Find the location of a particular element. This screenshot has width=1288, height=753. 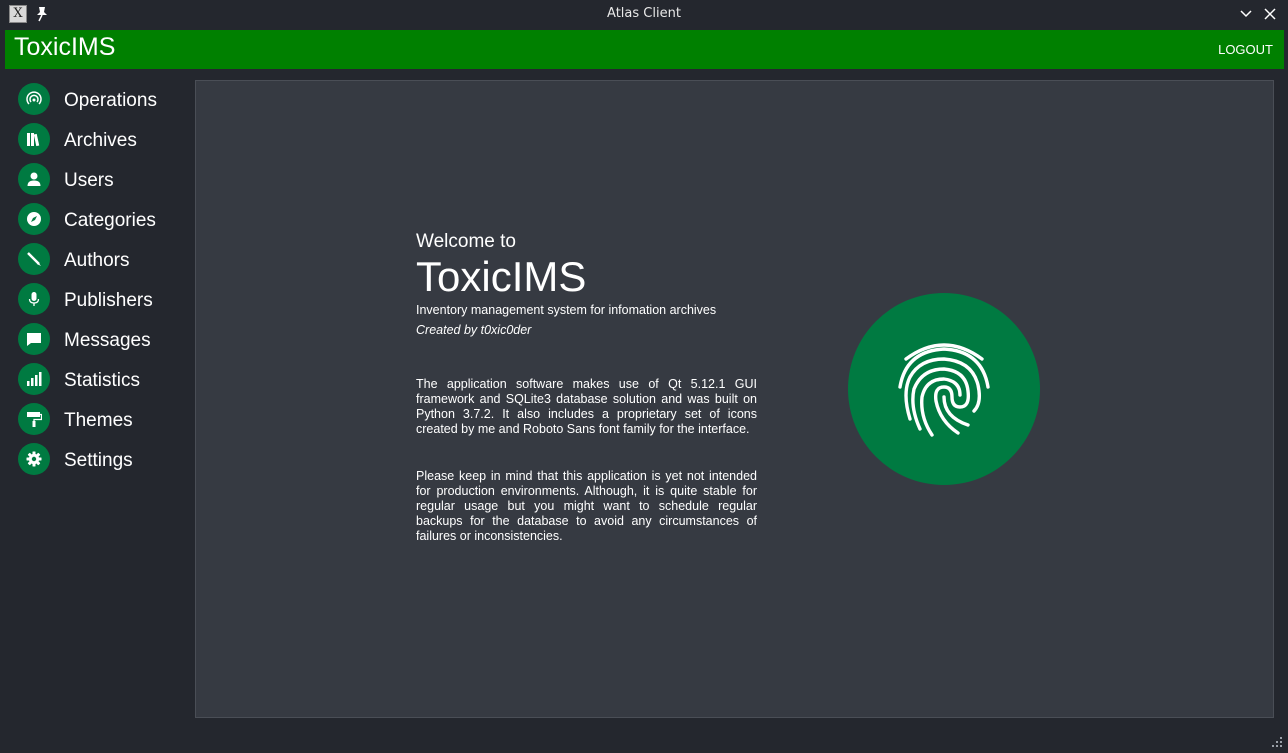

sidebar-item-publishers: Publishers is located at coordinates (103, 301).